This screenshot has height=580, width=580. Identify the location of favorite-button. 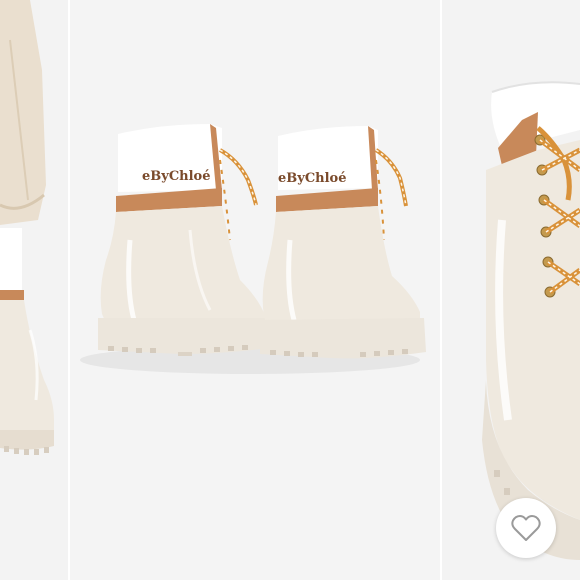
(526, 528).